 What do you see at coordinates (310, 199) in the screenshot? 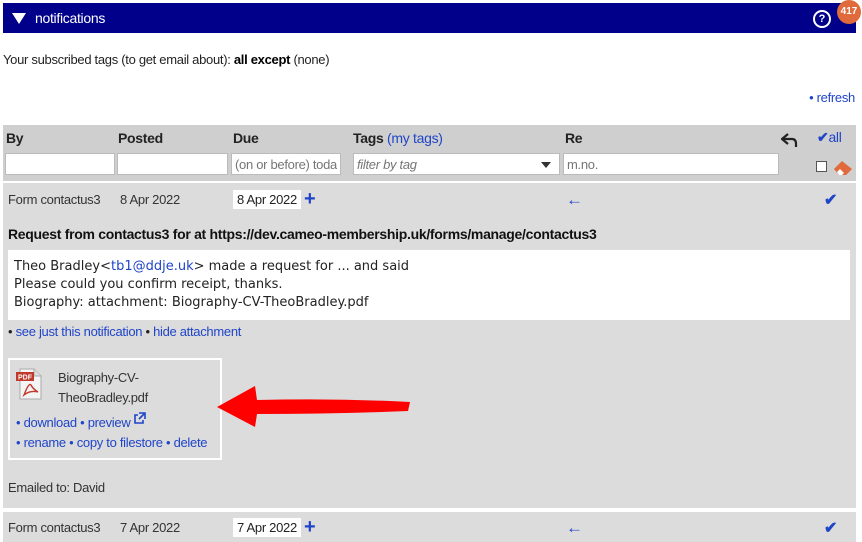
I see `add-plus-icon: +` at bounding box center [310, 199].